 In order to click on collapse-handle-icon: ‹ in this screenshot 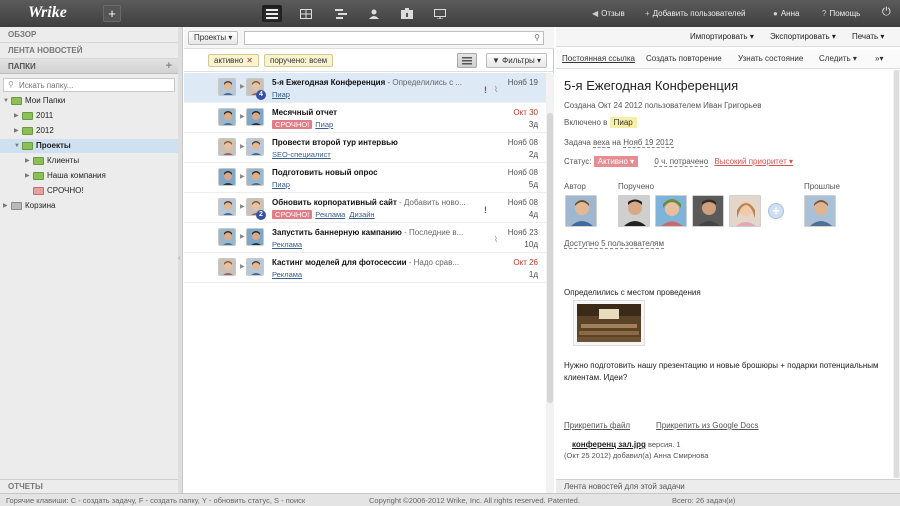, I will do `click(179, 258)`.